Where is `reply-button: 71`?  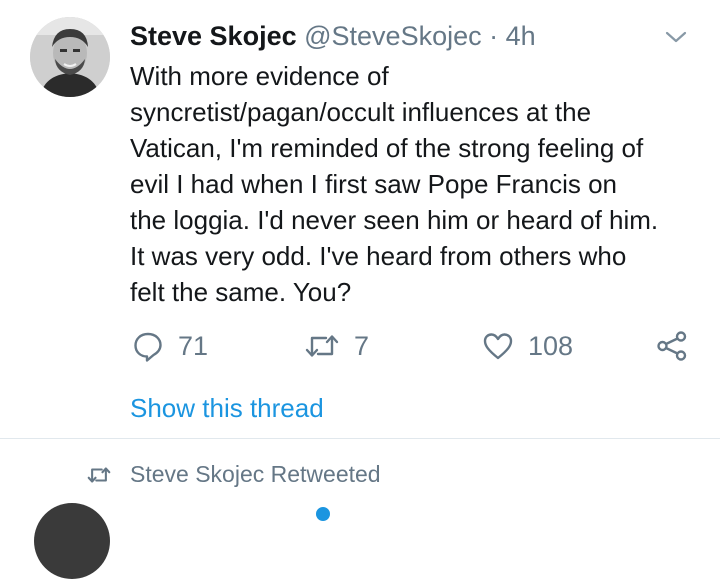
reply-button: 71 is located at coordinates (170, 346).